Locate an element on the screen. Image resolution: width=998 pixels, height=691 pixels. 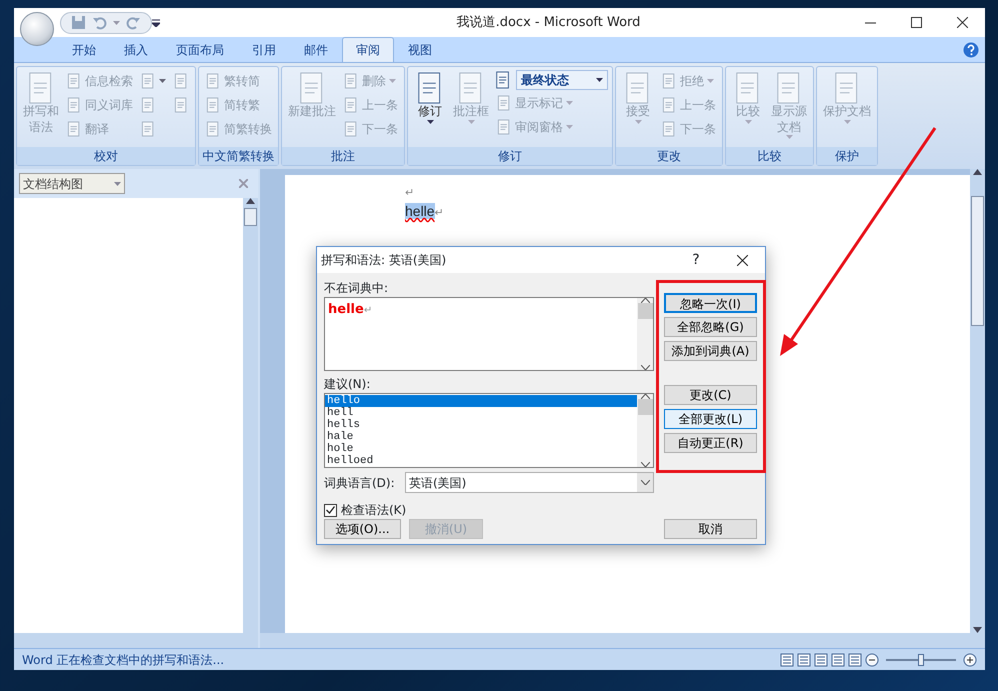
down-arrow-icon is located at coordinates (977, 630).